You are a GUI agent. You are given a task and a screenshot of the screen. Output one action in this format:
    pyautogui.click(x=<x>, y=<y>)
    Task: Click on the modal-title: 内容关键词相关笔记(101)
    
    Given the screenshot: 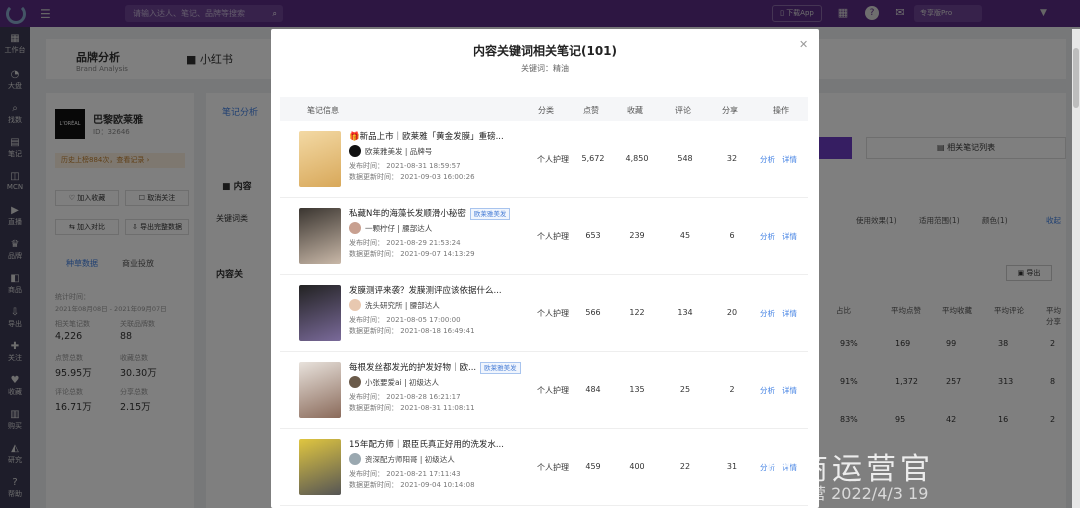 What is the action you would take?
    pyautogui.click(x=545, y=51)
    